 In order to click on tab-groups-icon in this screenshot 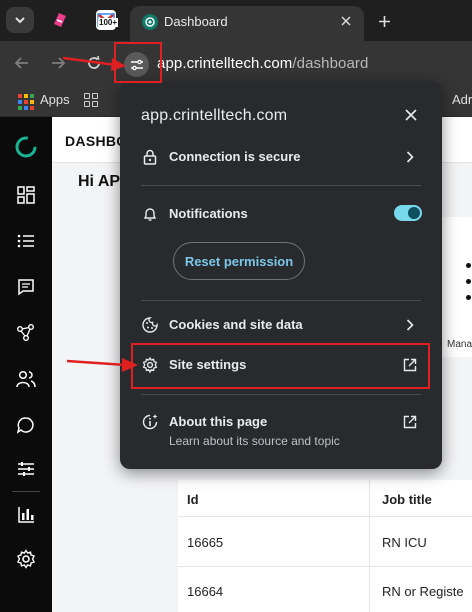, I will do `click(91, 100)`.